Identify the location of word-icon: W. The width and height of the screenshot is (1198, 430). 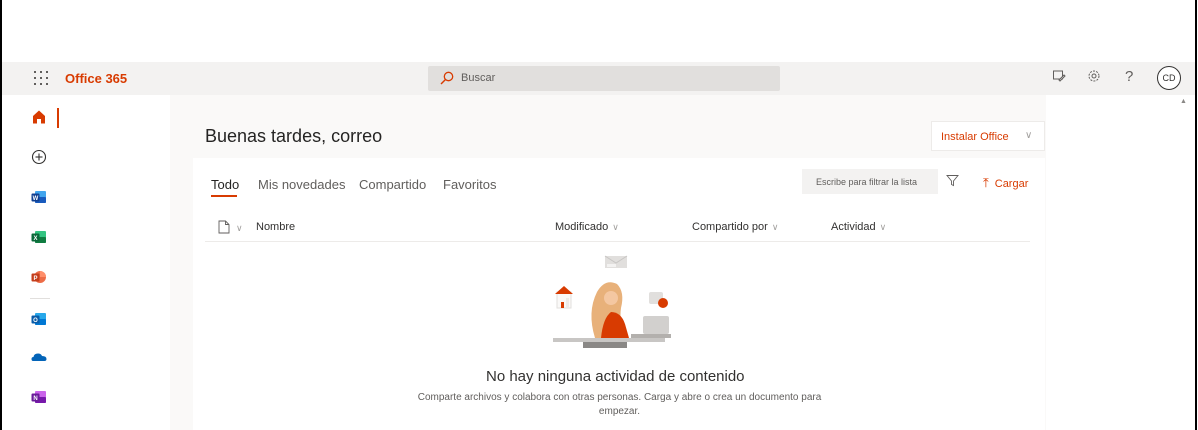
(38, 197).